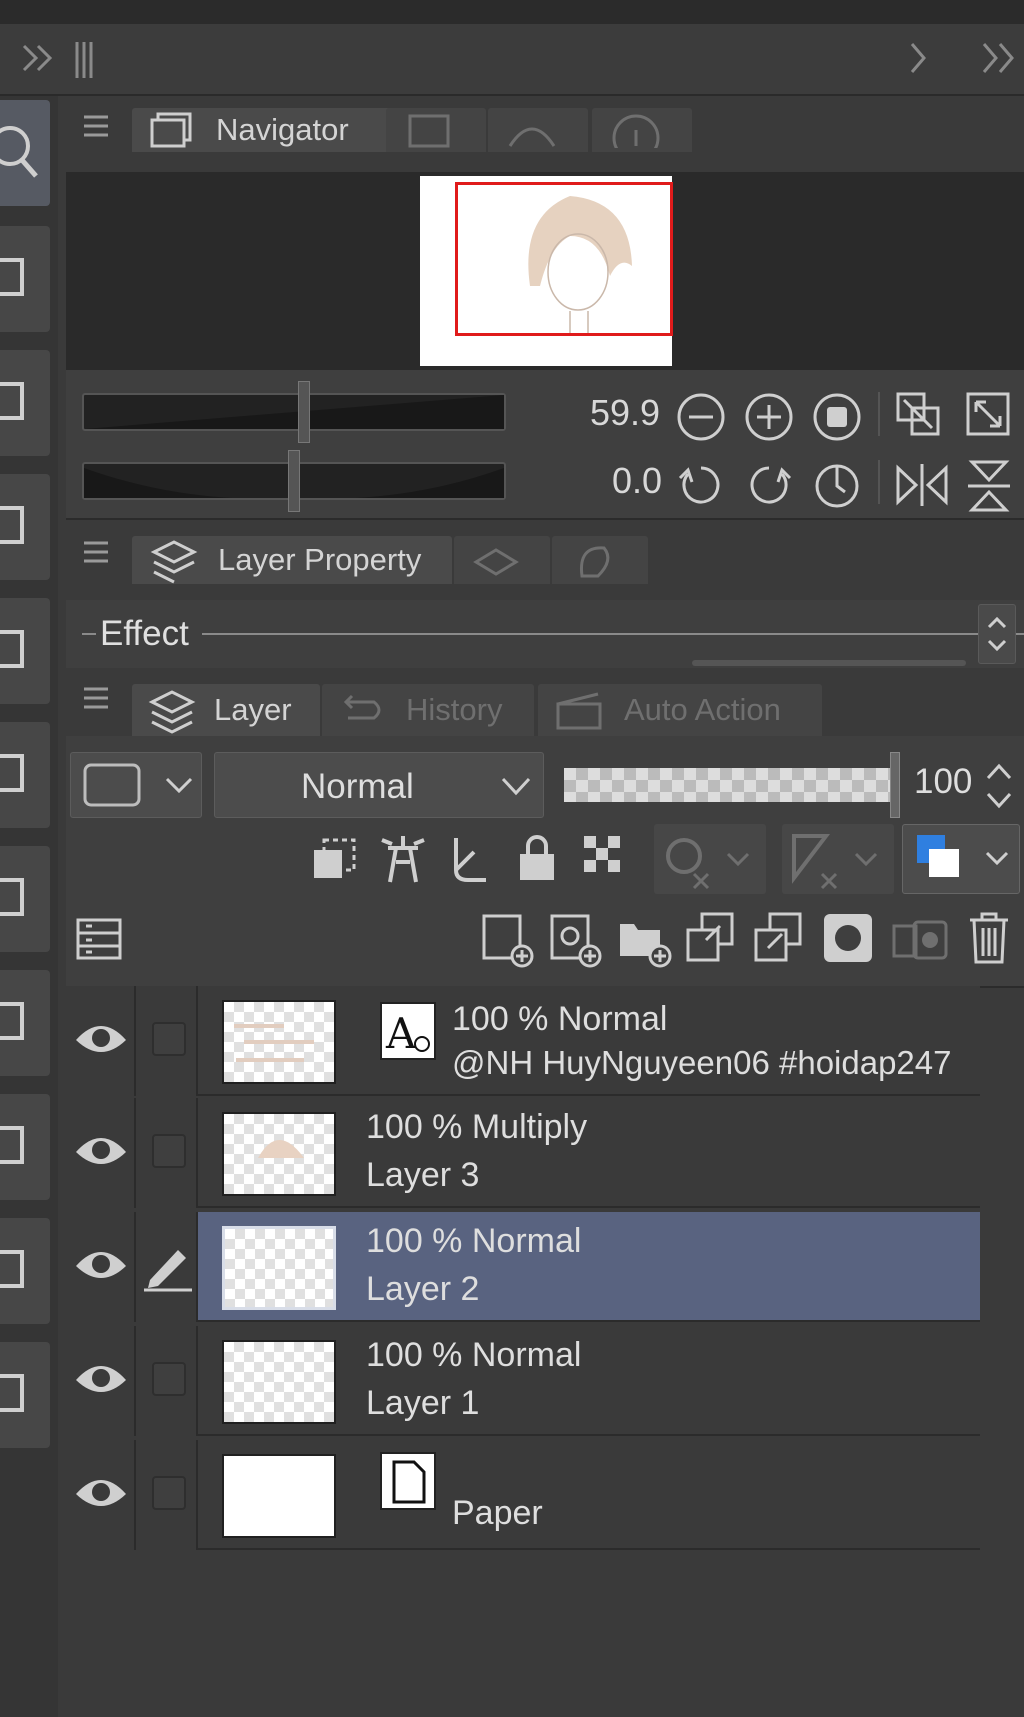  I want to click on tab-info, so click(642, 130).